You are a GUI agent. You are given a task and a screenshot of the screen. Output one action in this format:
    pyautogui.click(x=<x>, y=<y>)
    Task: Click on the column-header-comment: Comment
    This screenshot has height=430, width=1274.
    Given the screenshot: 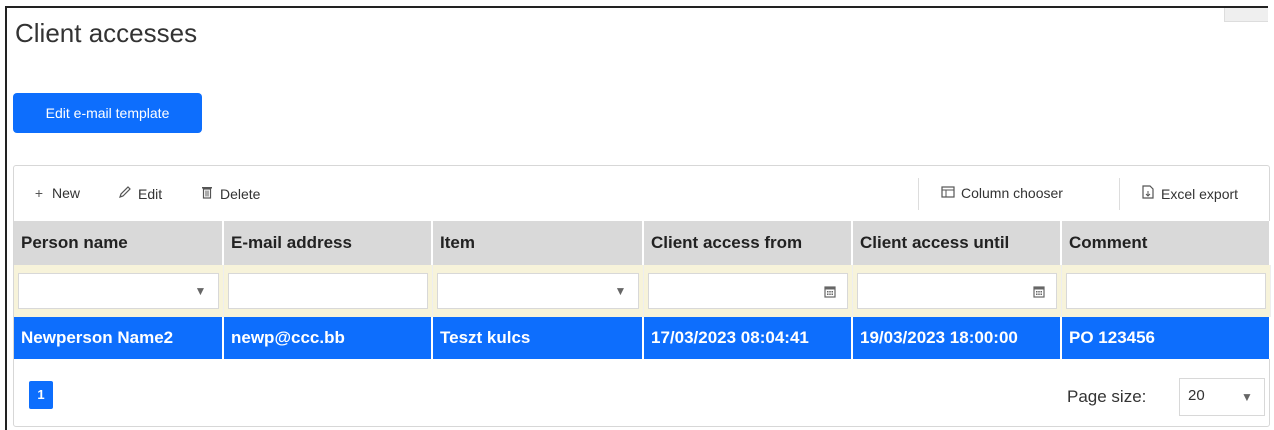 What is the action you would take?
    pyautogui.click(x=1166, y=243)
    